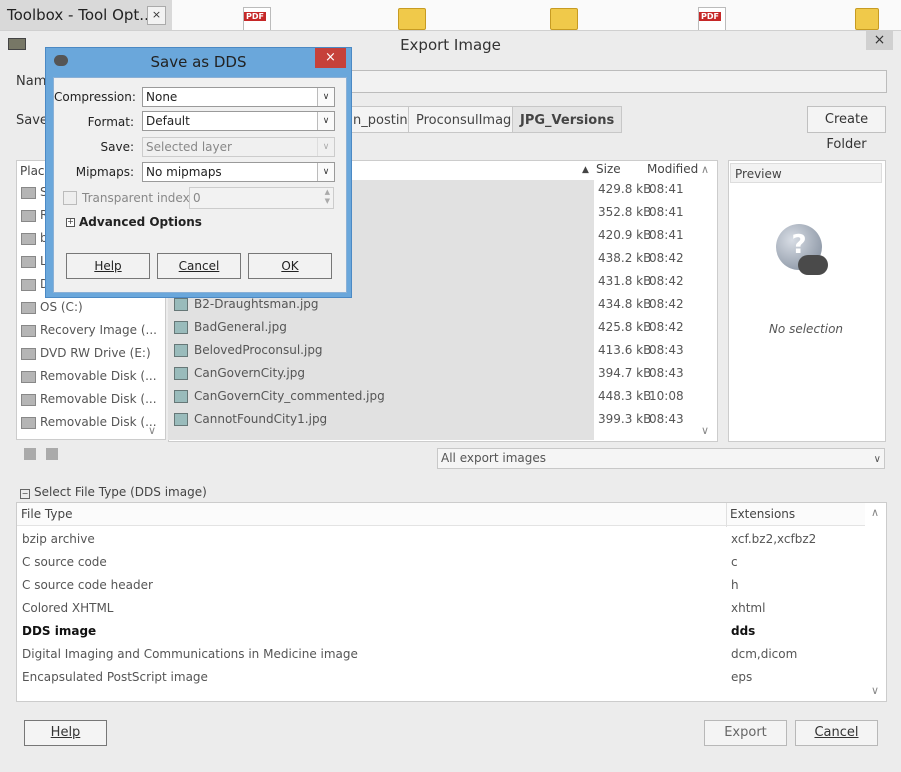 This screenshot has height=772, width=901. I want to click on format-select: Default ∨, so click(238, 121).